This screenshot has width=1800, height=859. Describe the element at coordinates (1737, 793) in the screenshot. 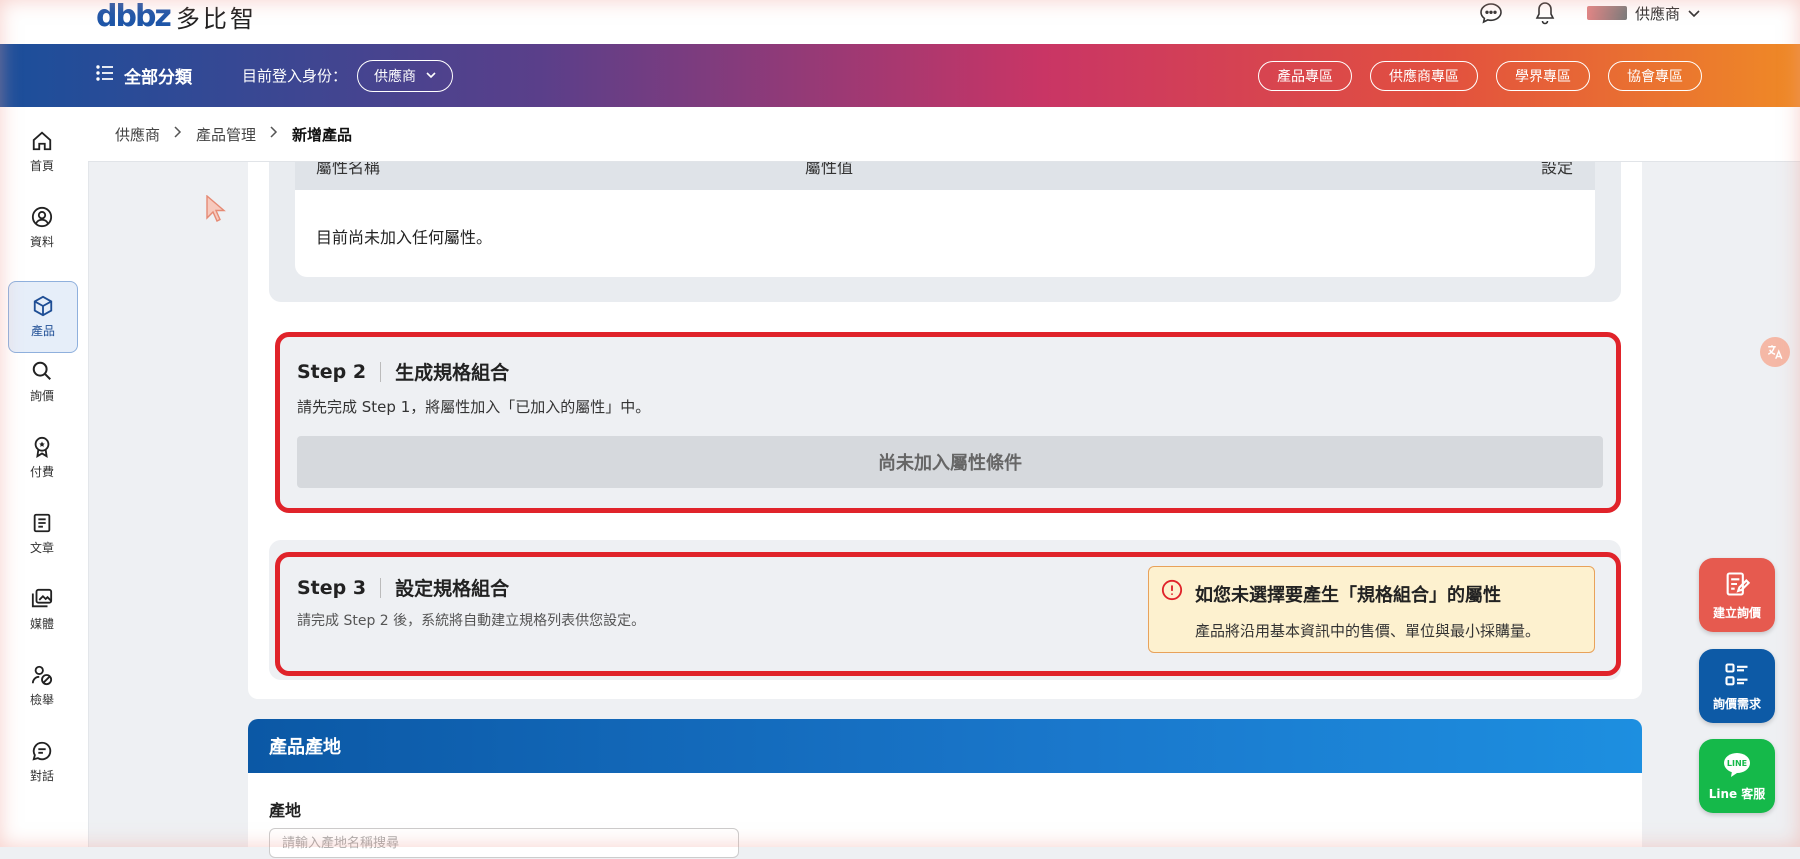

I see `line-service-label: Line 客服` at that location.